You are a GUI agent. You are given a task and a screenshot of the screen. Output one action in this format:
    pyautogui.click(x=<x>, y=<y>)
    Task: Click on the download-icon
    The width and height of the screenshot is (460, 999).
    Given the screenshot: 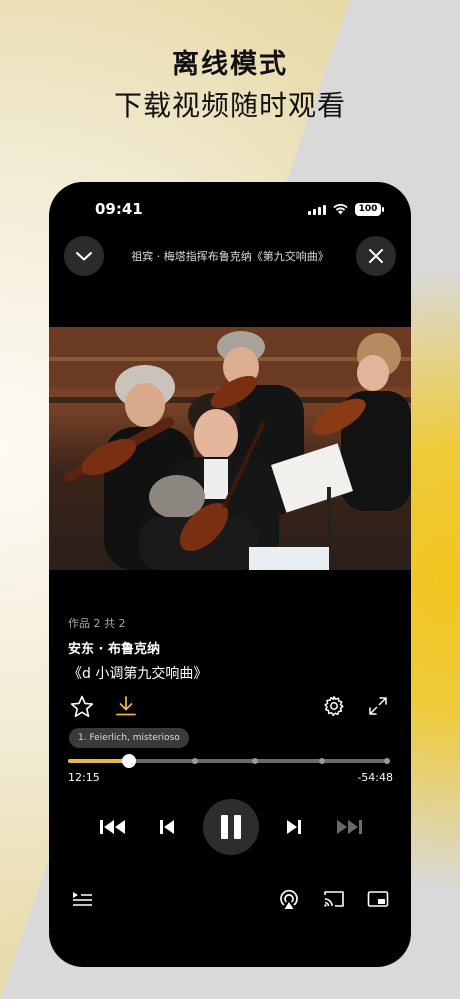 What is the action you would take?
    pyautogui.click(x=126, y=706)
    